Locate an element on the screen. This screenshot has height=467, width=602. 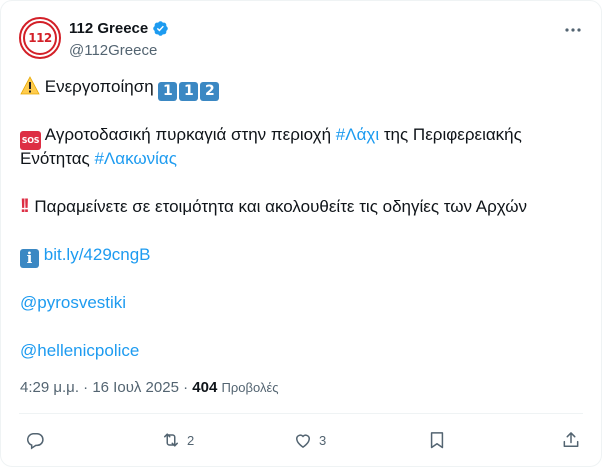
more-options-icon is located at coordinates (573, 30).